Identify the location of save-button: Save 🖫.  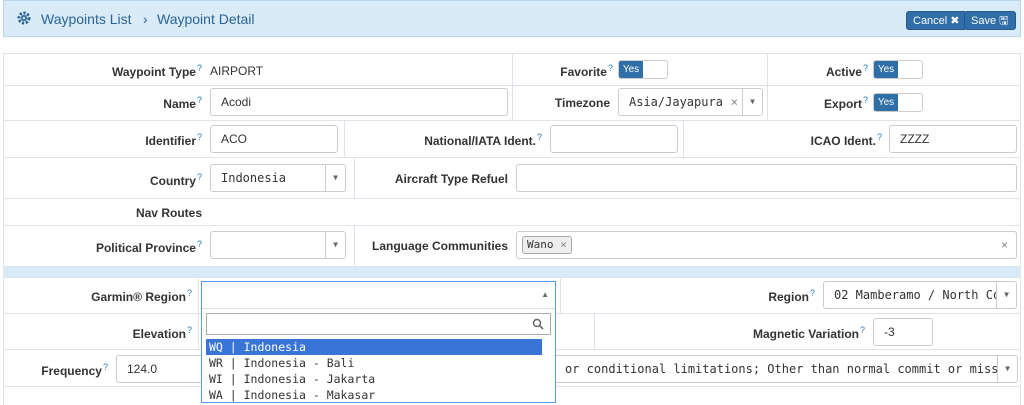
(990, 20).